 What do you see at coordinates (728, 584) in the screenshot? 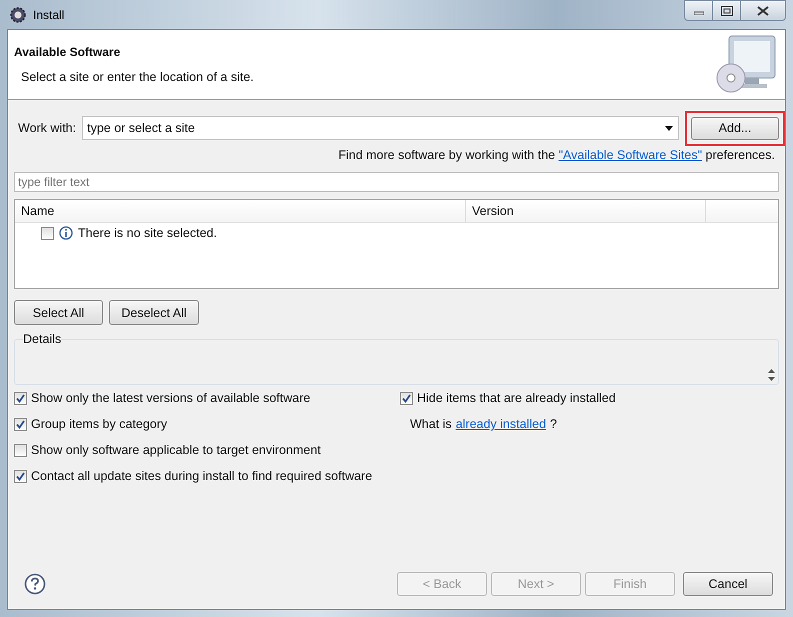
I see `dialog-button: Cancel` at bounding box center [728, 584].